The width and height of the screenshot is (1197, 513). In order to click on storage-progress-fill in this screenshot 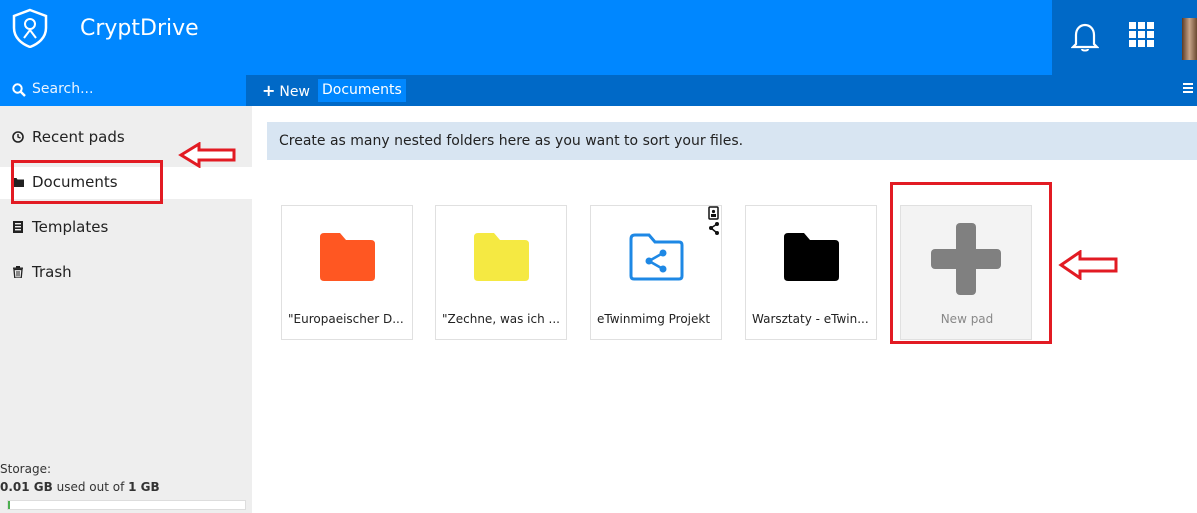, I will do `click(9, 505)`.